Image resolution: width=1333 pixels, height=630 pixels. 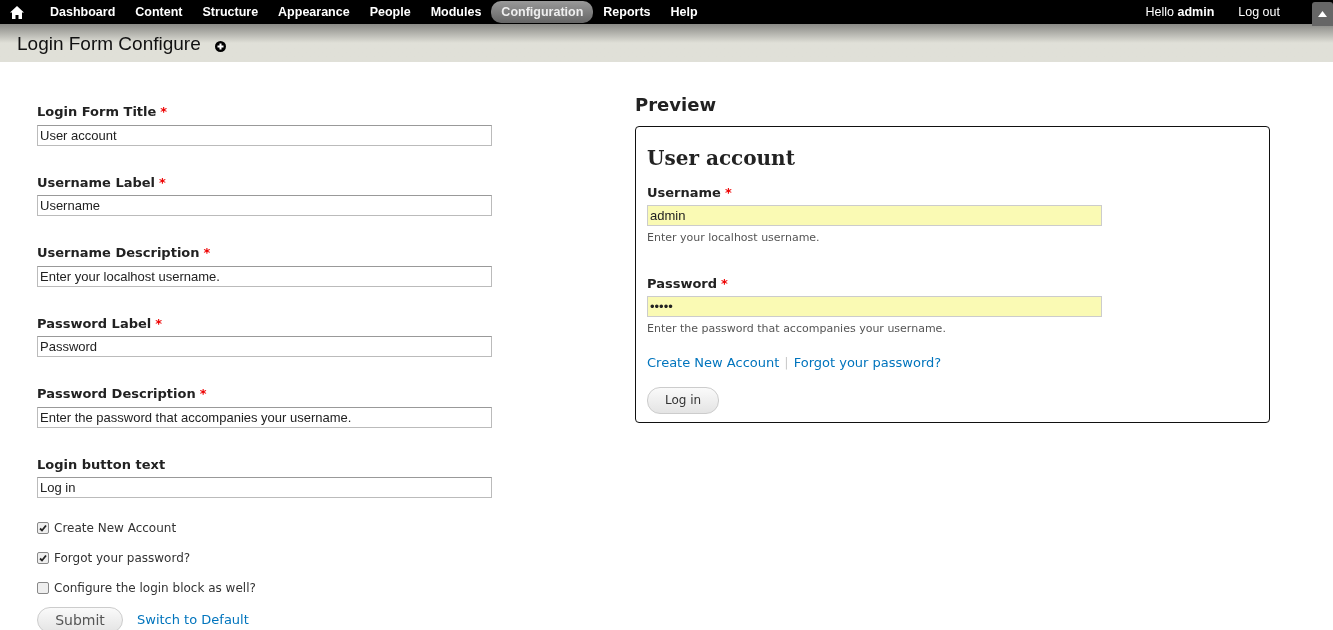 I want to click on text-field: Log in, so click(x=264, y=487).